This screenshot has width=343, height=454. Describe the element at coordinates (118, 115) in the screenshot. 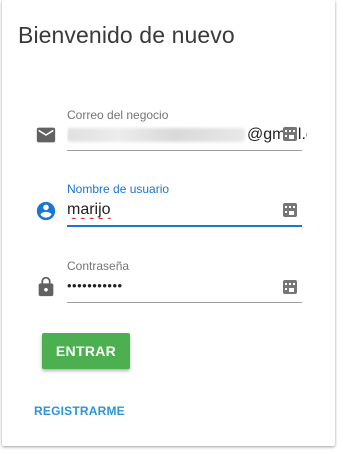

I see `email-label: Correo del negocio` at that location.